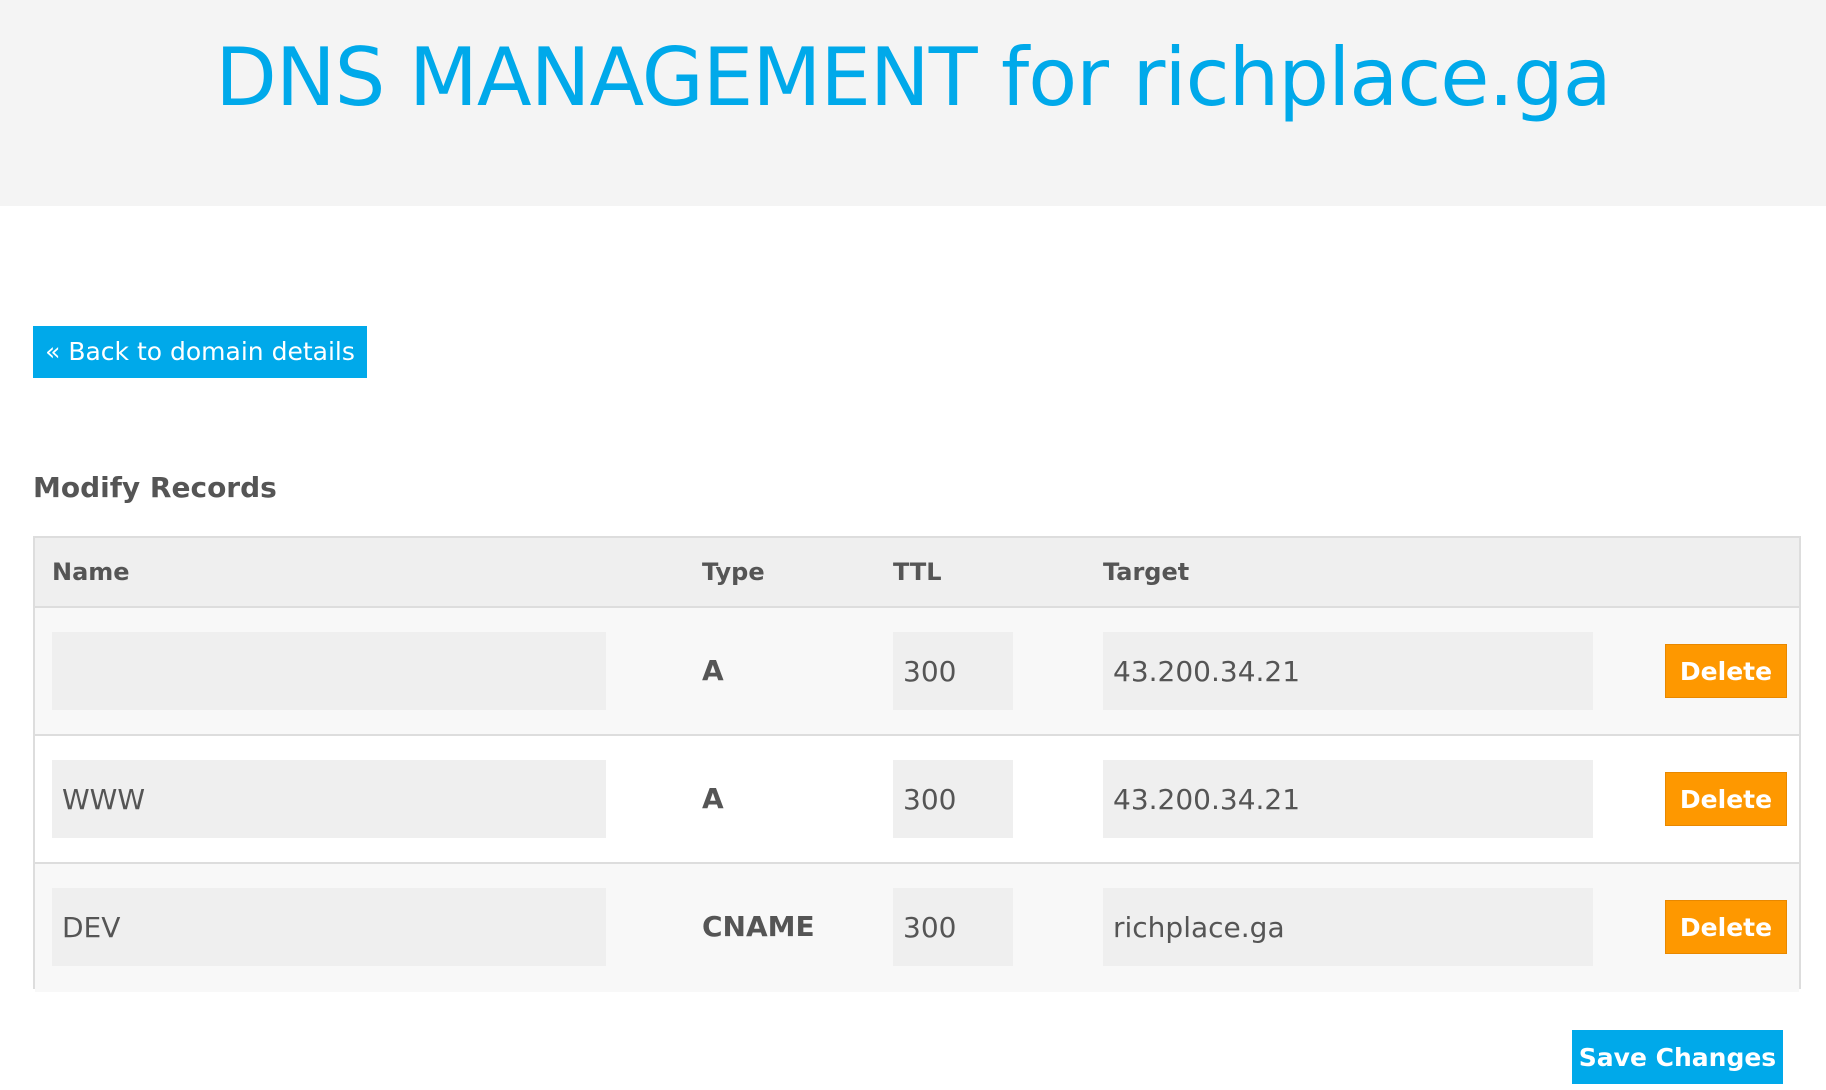  What do you see at coordinates (733, 572) in the screenshot?
I see `column-header-type: Type` at bounding box center [733, 572].